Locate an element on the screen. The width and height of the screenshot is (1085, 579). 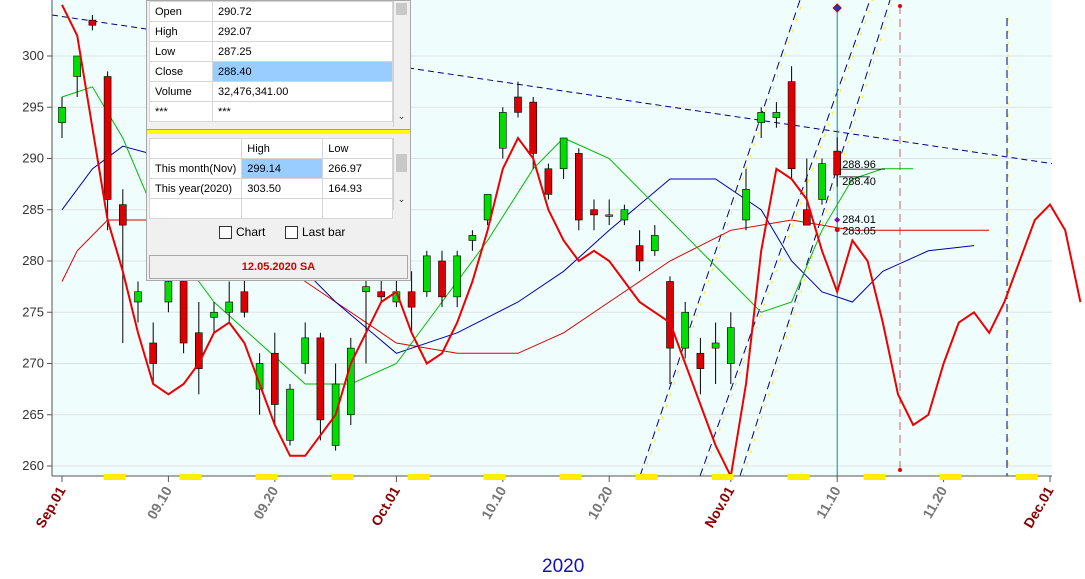
x-tick-label: 11.10 is located at coordinates (828, 502).